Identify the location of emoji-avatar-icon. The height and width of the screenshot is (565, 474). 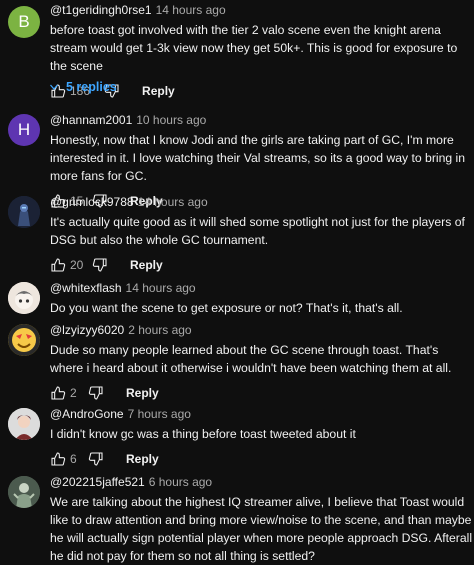
(24, 340).